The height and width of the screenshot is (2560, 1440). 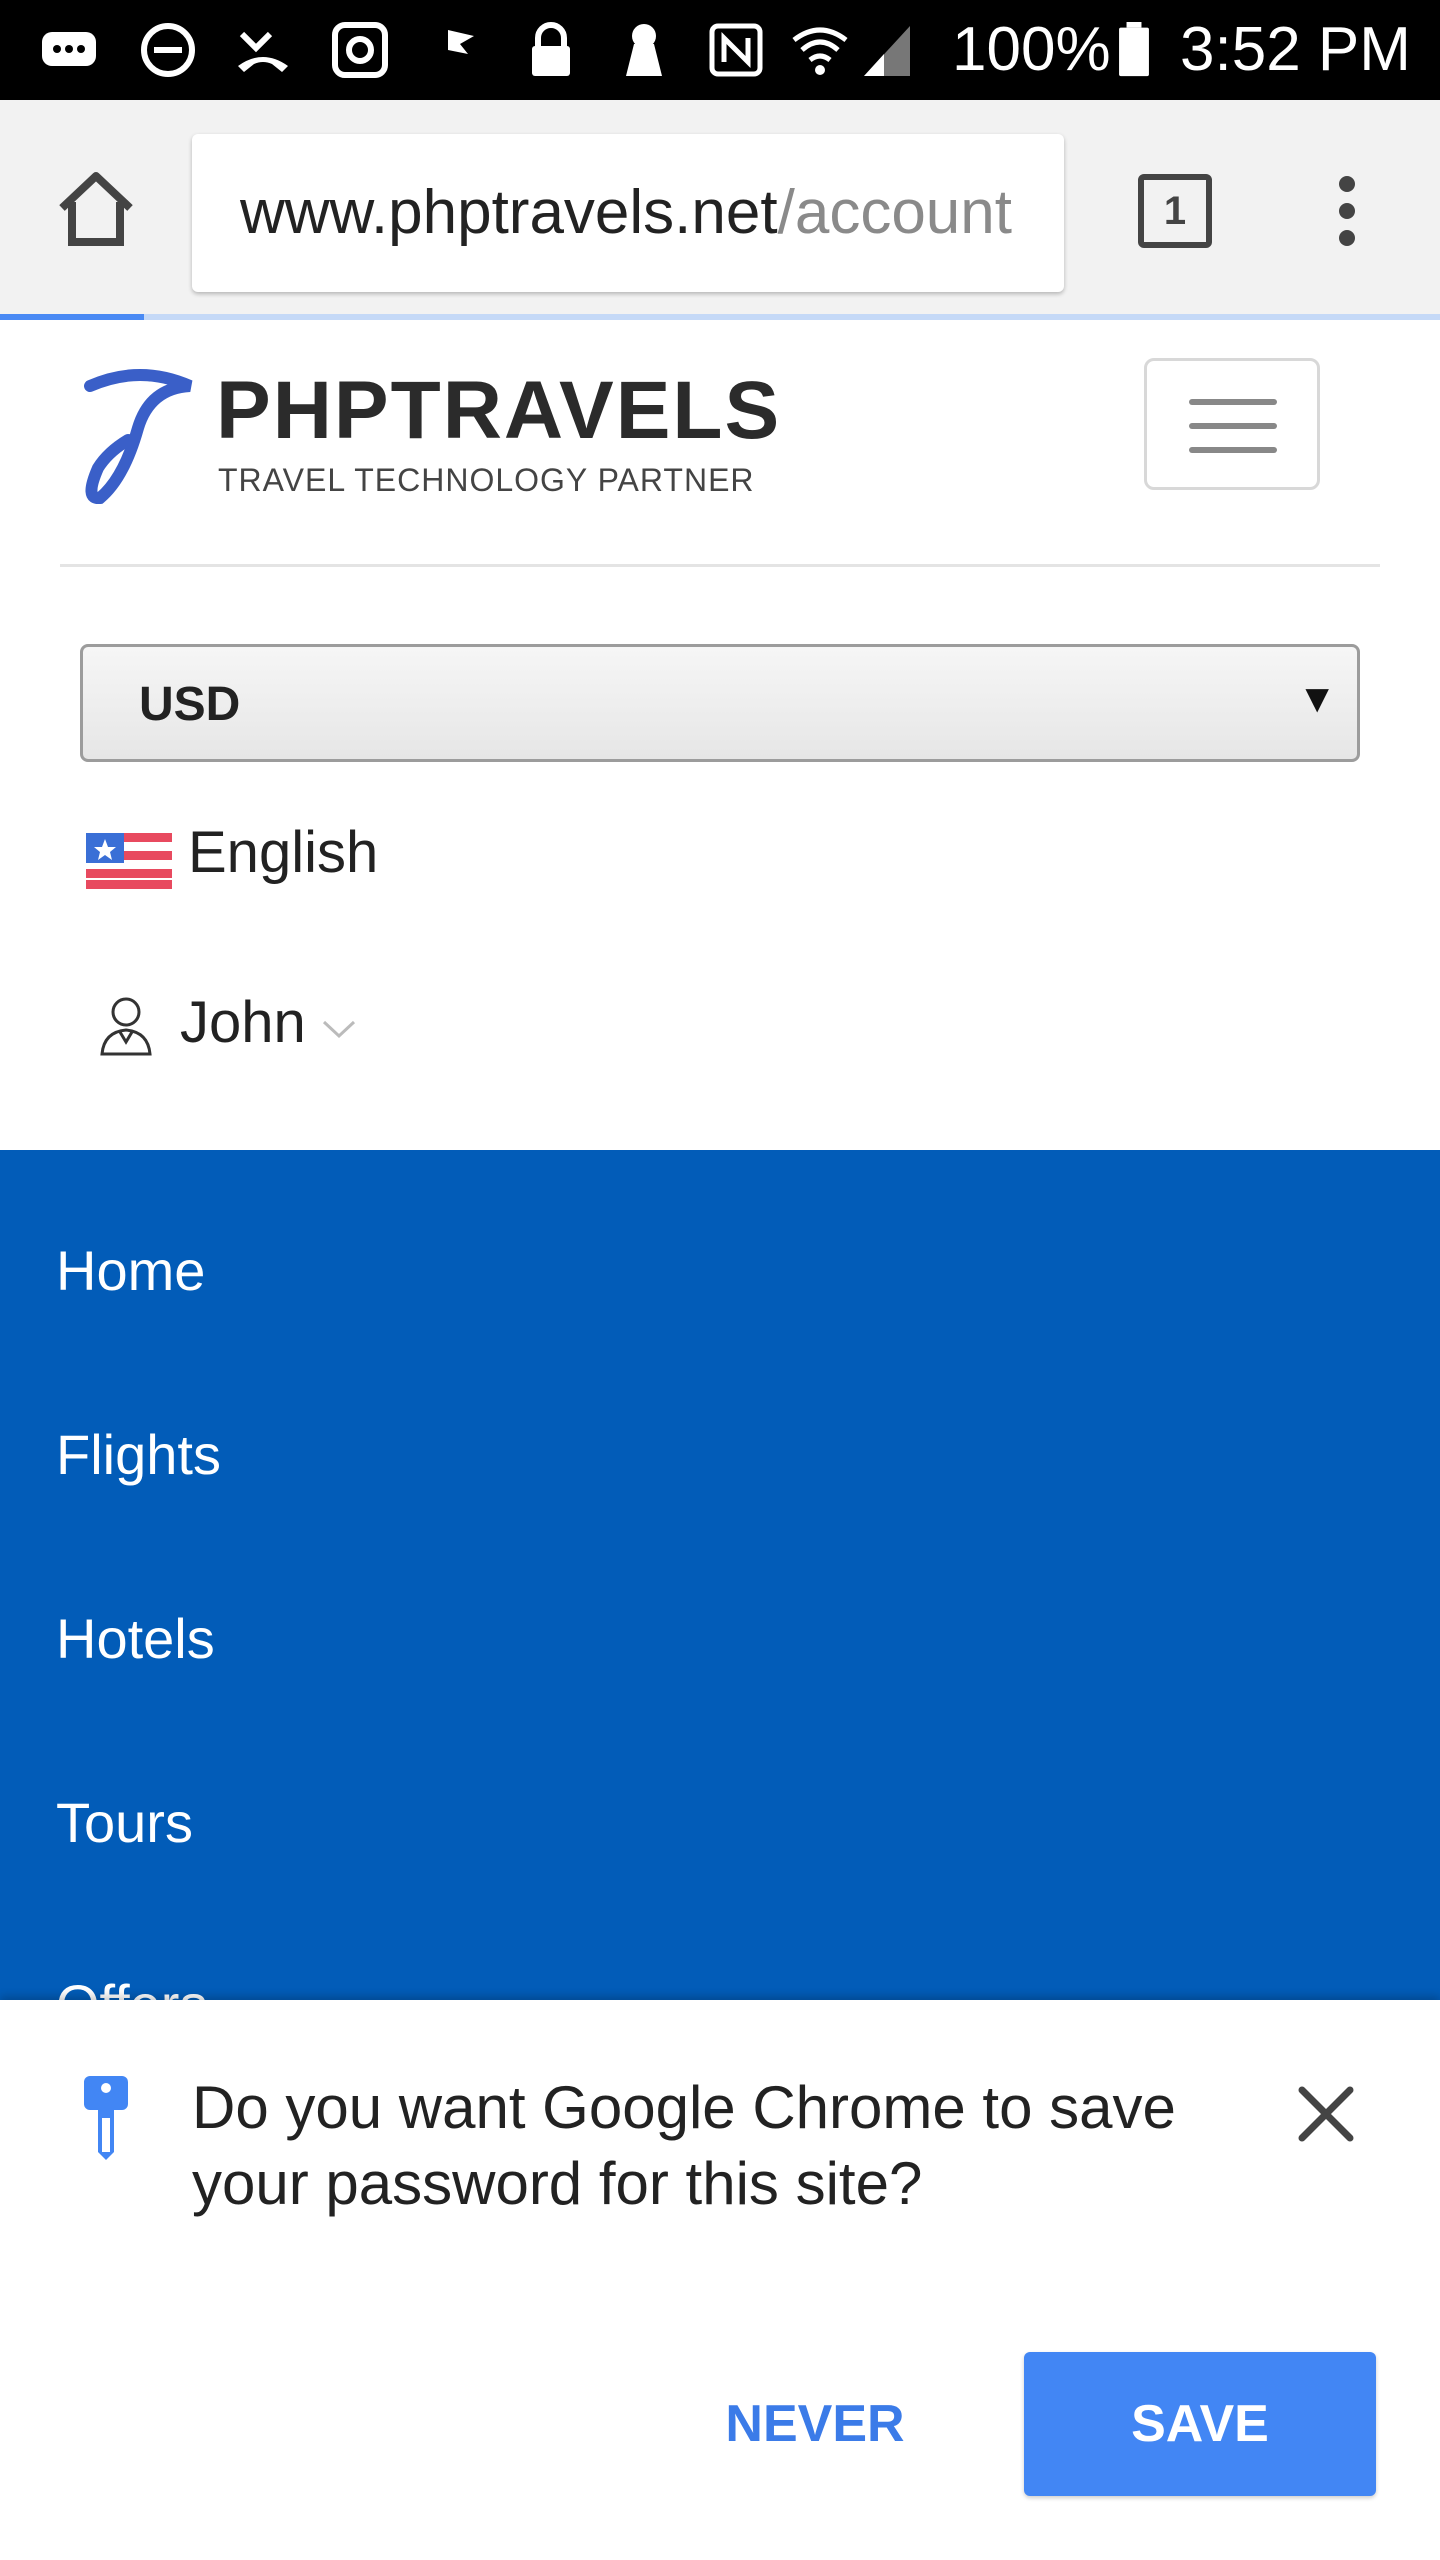 What do you see at coordinates (138, 1455) in the screenshot?
I see `nav-item-flights: Flights` at bounding box center [138, 1455].